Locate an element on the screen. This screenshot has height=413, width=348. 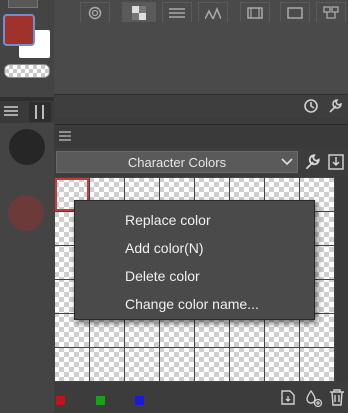
menu-item-delete-color: Delete color is located at coordinates (194, 276).